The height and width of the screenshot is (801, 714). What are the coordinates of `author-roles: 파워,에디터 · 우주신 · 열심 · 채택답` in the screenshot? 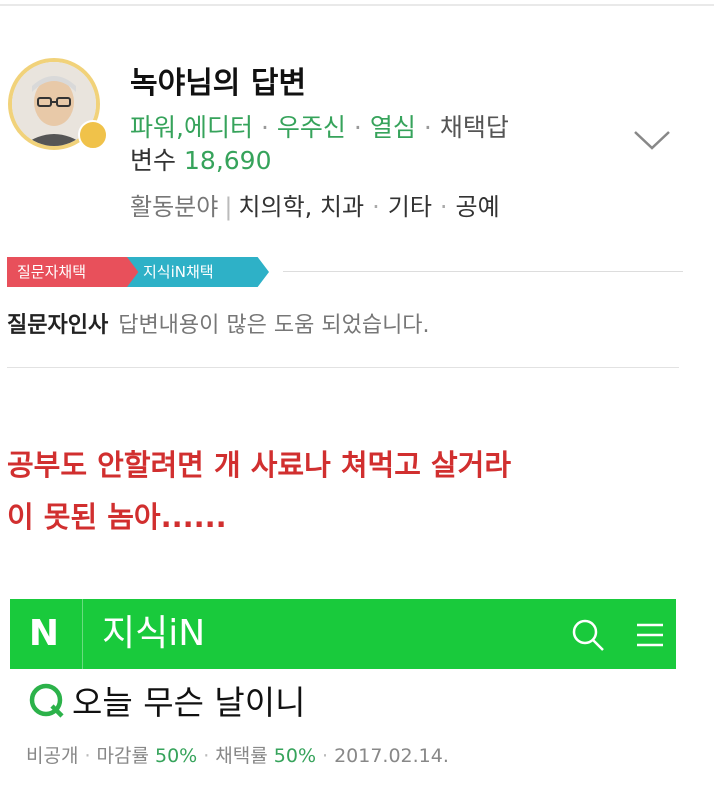 It's located at (319, 126).